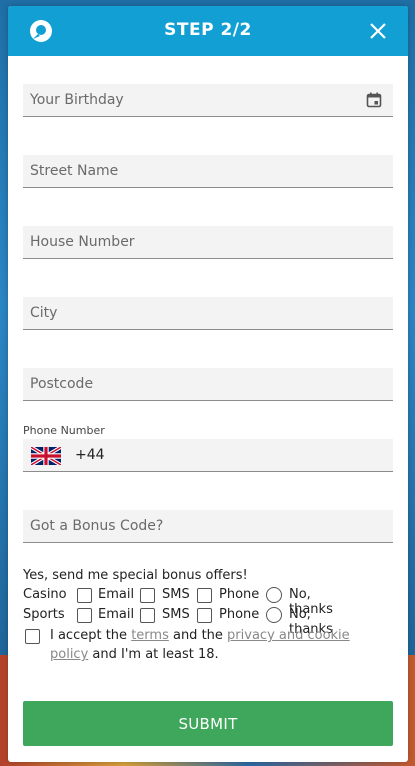  What do you see at coordinates (198, 635) in the screenshot?
I see `terms-middle: and the` at bounding box center [198, 635].